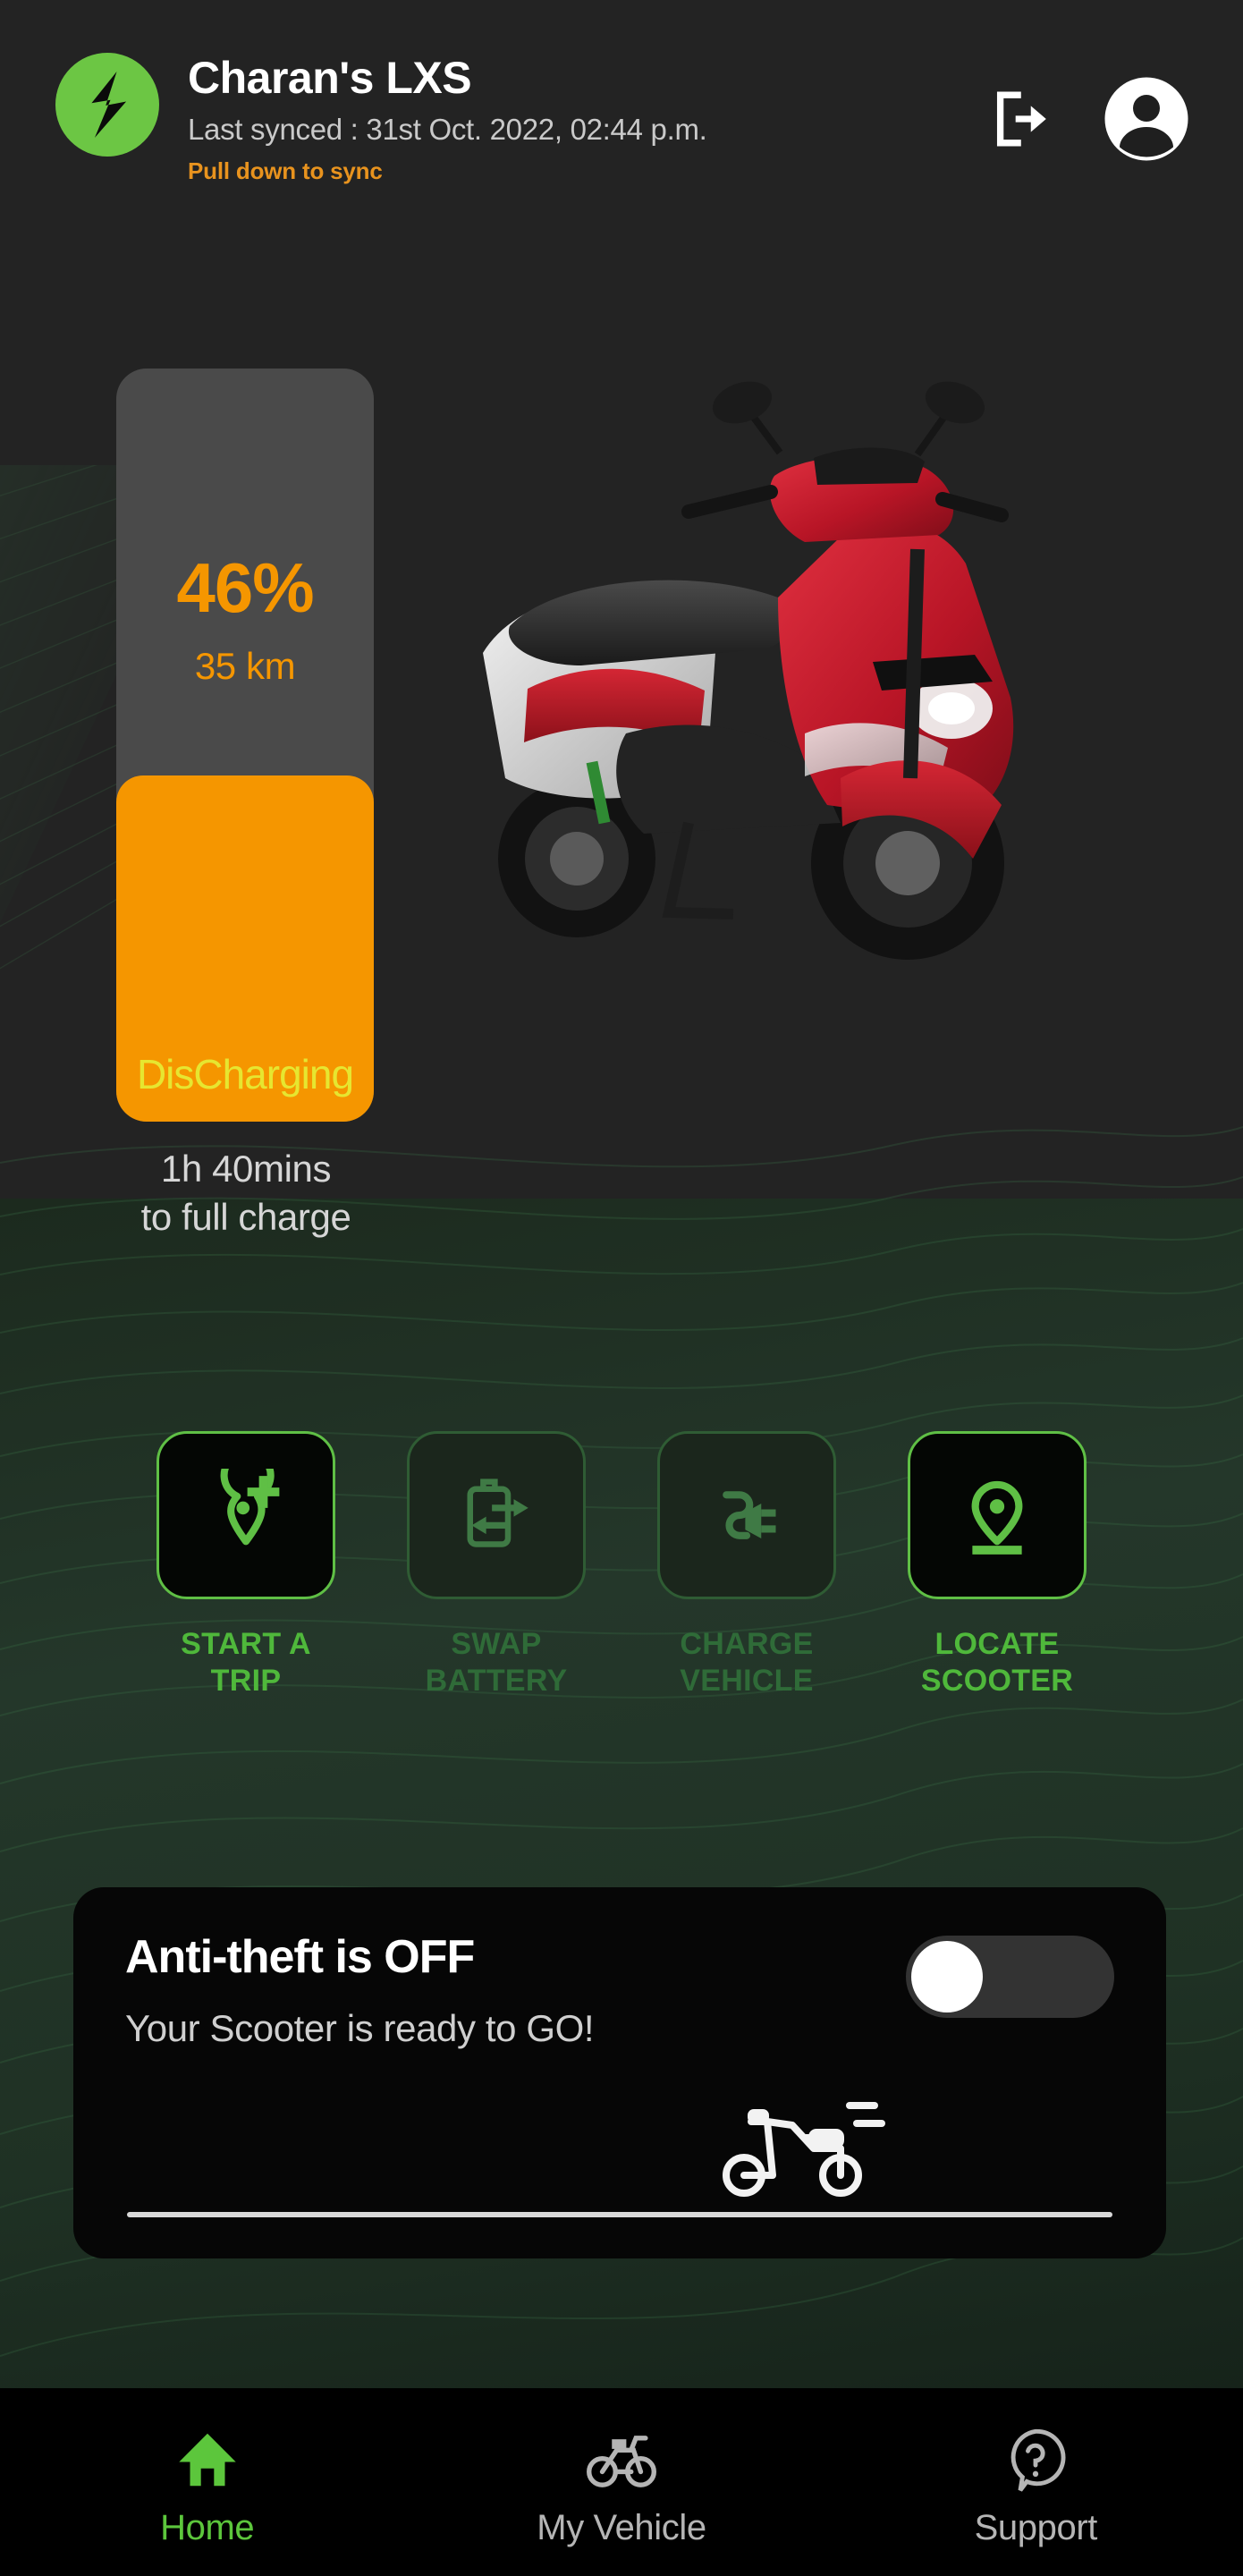 This screenshot has width=1243, height=2576. I want to click on action-locate-scooter-label: LOCATE SCOOTER, so click(997, 1663).